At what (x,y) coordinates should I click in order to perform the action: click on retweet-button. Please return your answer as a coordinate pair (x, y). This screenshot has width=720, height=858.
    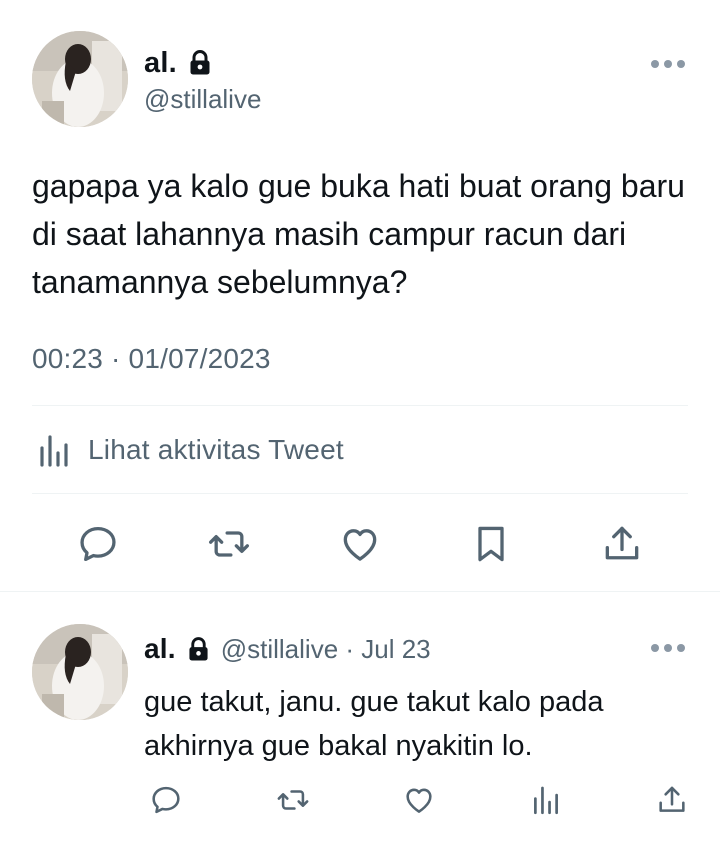
    Looking at the image, I should click on (229, 544).